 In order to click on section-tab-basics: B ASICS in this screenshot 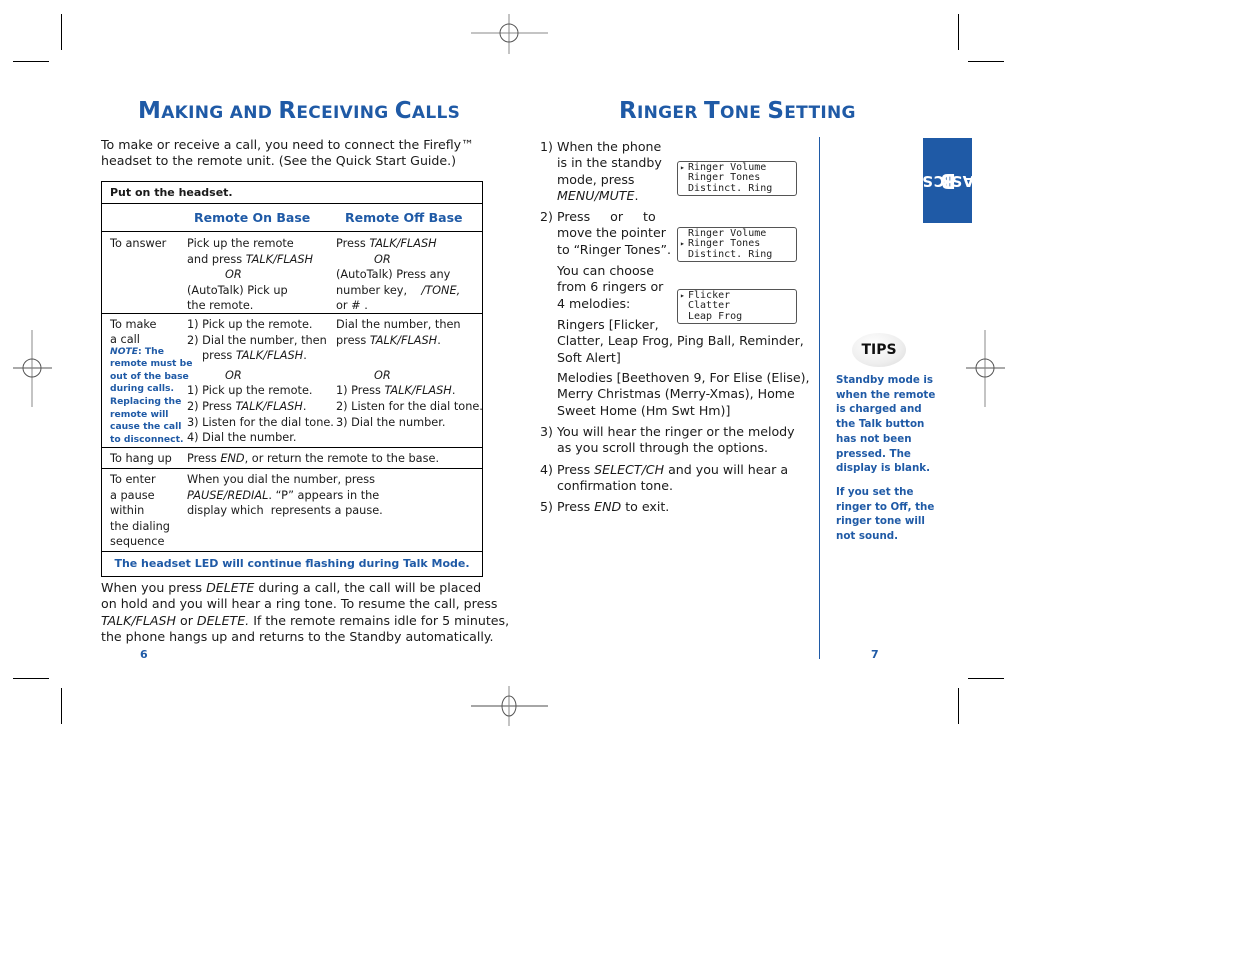, I will do `click(947, 180)`.